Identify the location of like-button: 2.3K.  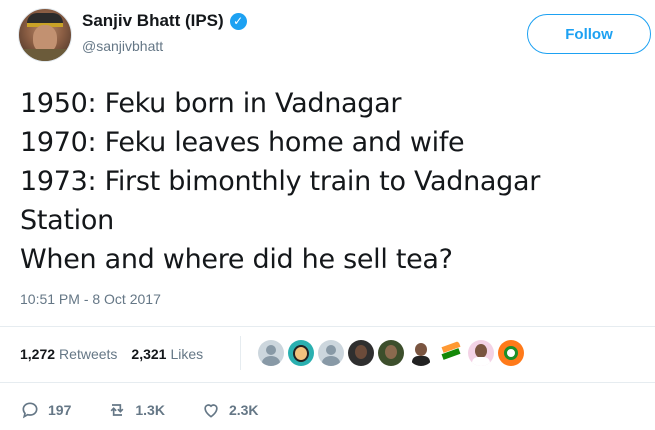
(230, 410).